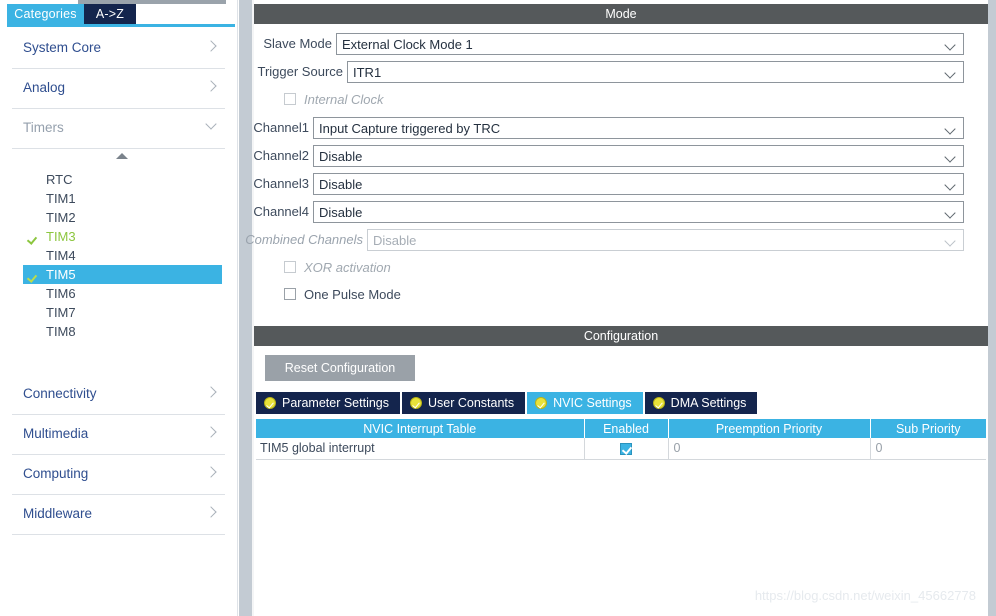 The width and height of the screenshot is (996, 616). What do you see at coordinates (585, 403) in the screenshot?
I see `tab-nvic-settings: NVIC Settings` at bounding box center [585, 403].